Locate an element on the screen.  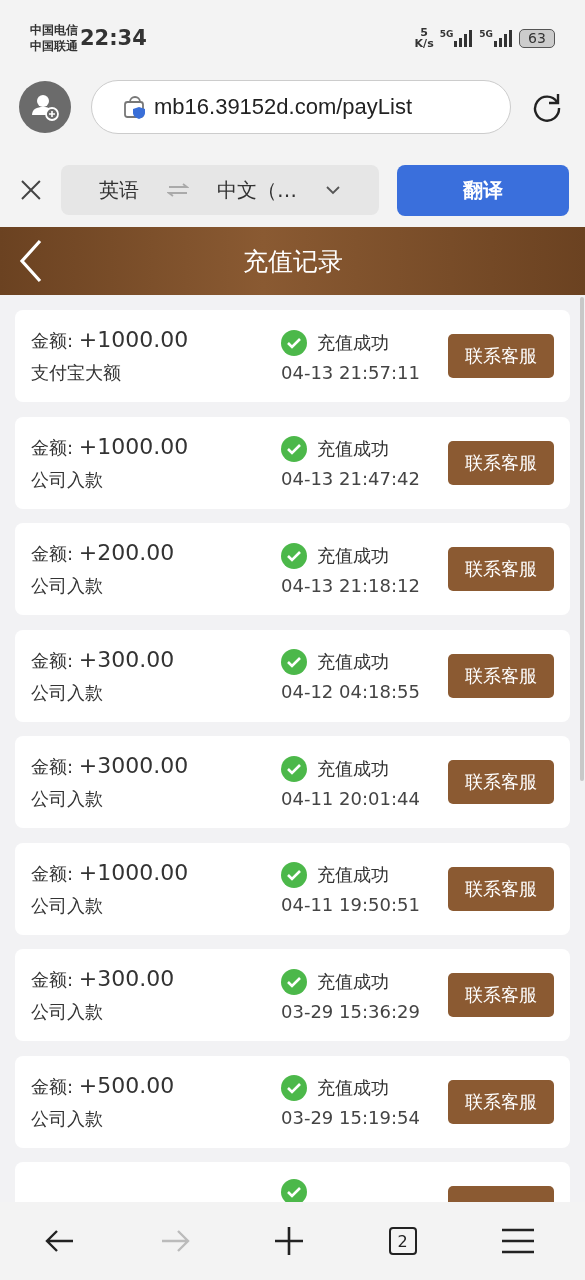
record-time: 04-12 04:18:55 is located at coordinates (351, 691).